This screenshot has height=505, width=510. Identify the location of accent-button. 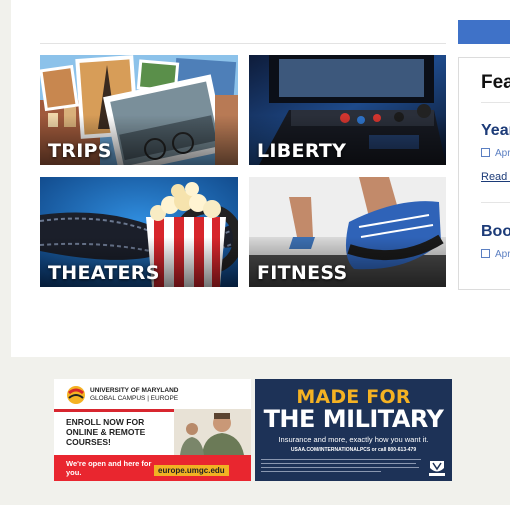
(484, 32).